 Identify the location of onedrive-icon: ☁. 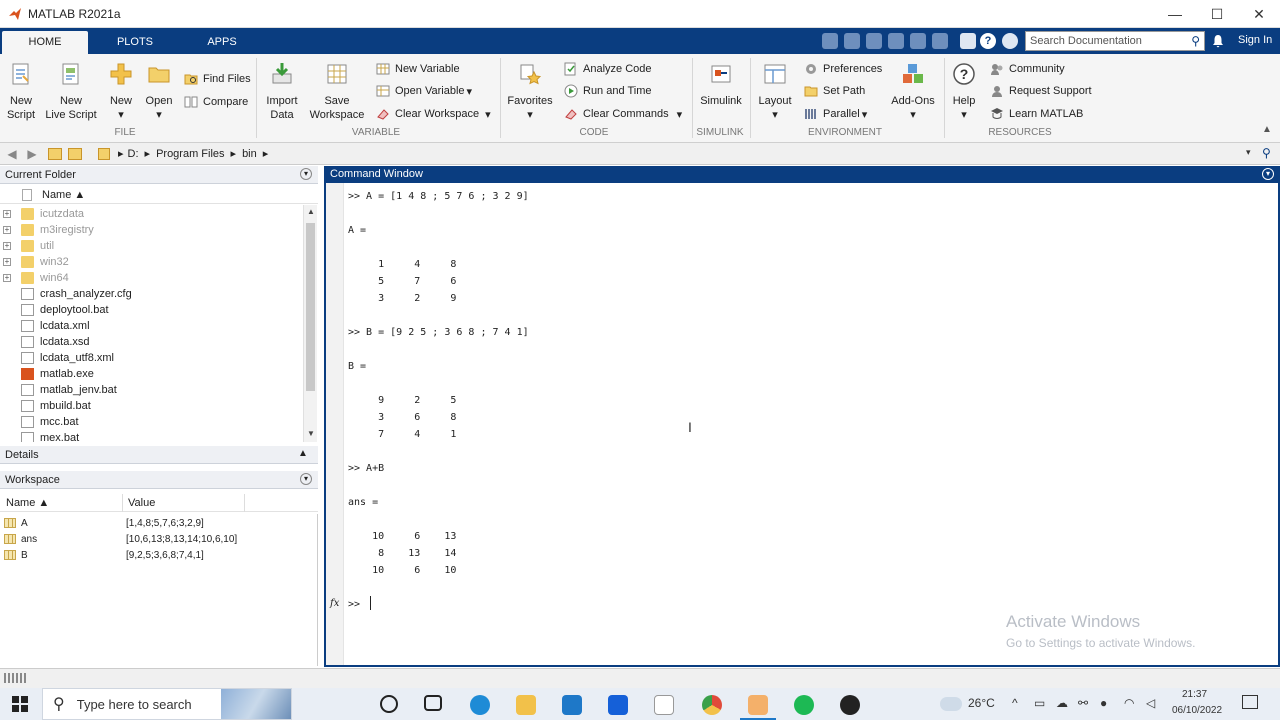
(1062, 703).